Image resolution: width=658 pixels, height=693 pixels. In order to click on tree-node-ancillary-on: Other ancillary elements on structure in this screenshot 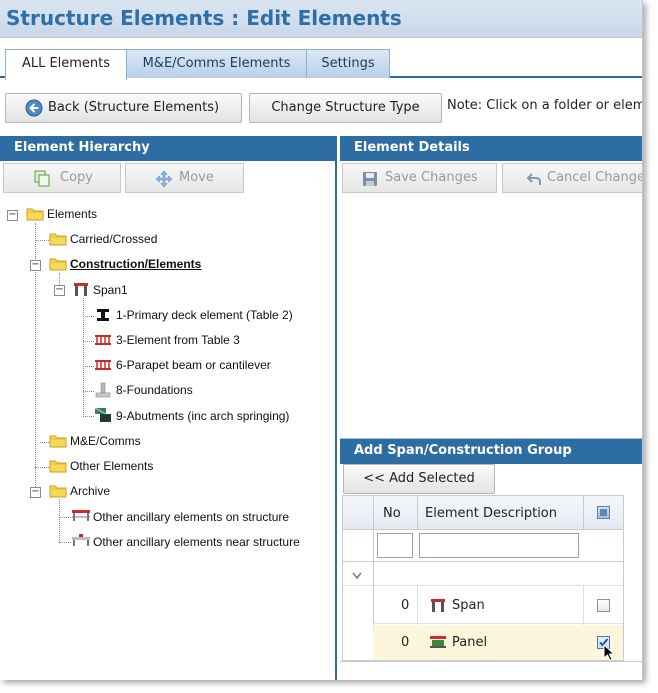, I will do `click(191, 517)`.